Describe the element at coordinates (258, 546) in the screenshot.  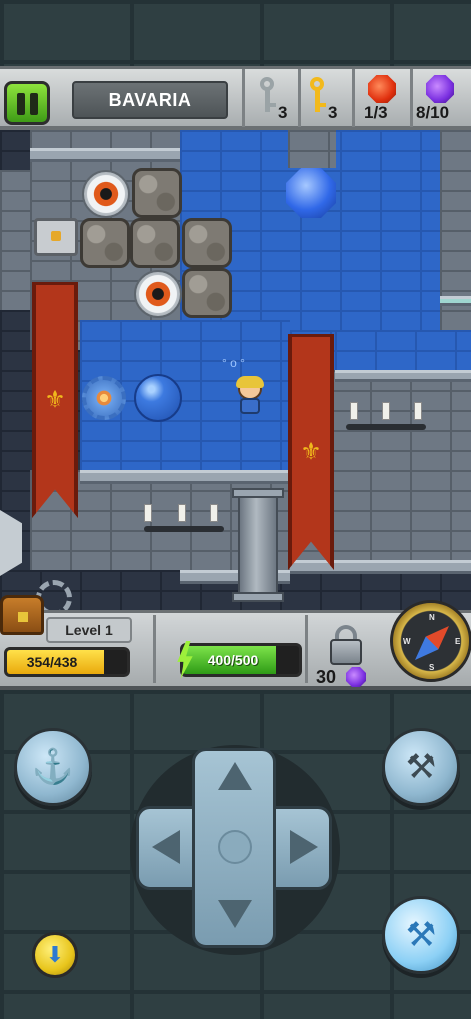
I see `stone-column` at that location.